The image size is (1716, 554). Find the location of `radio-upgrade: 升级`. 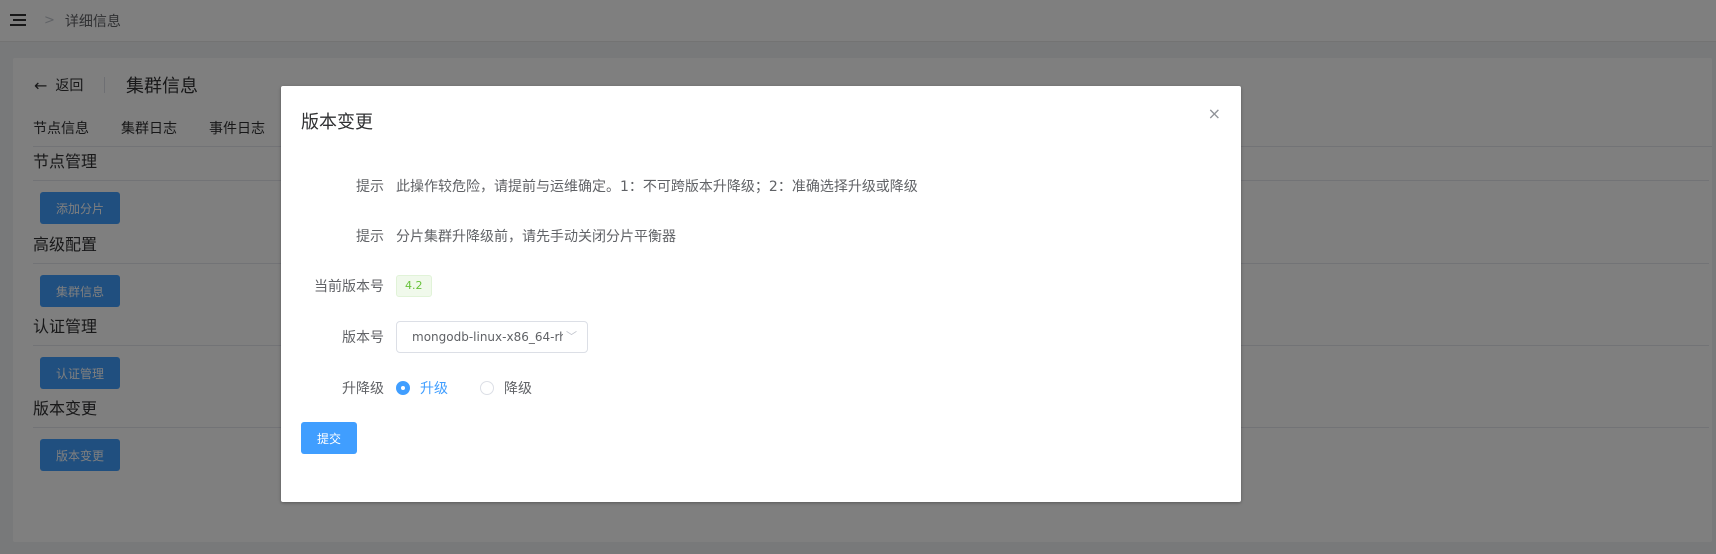

radio-upgrade: 升级 is located at coordinates (422, 388).